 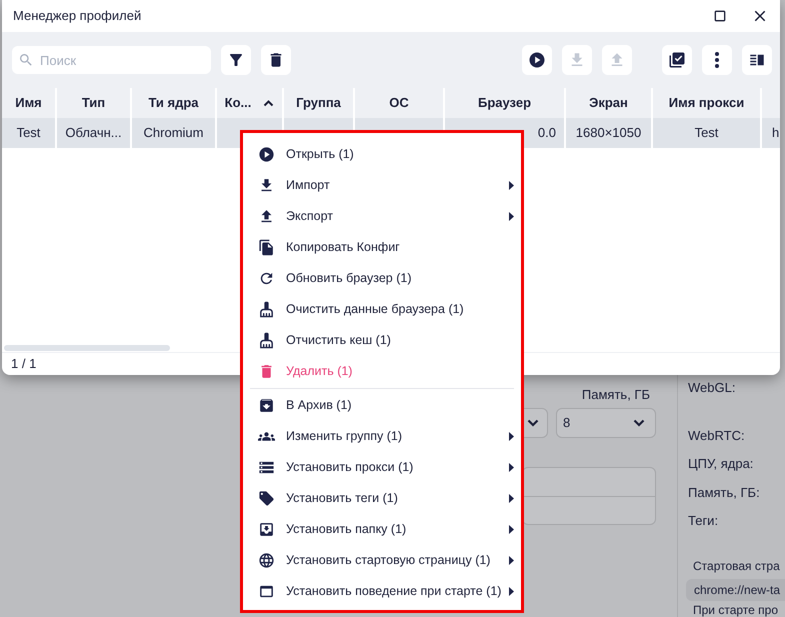 What do you see at coordinates (704, 521) in the screenshot?
I see `info-label: Теги:` at bounding box center [704, 521].